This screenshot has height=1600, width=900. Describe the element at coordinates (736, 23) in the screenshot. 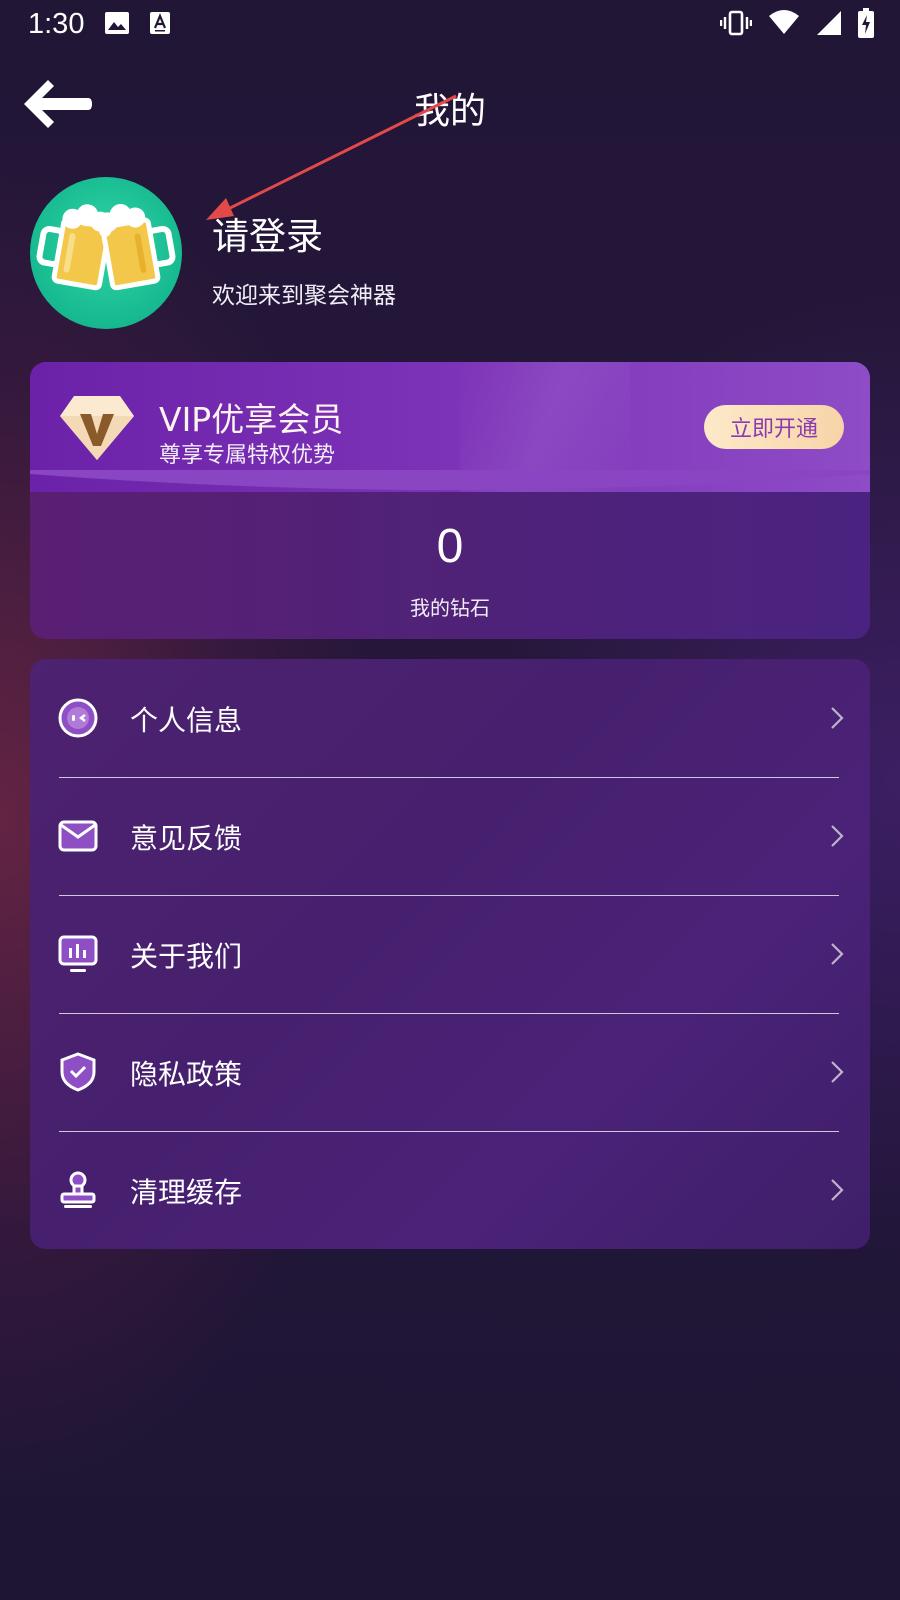

I see `vibrate-icon` at that location.